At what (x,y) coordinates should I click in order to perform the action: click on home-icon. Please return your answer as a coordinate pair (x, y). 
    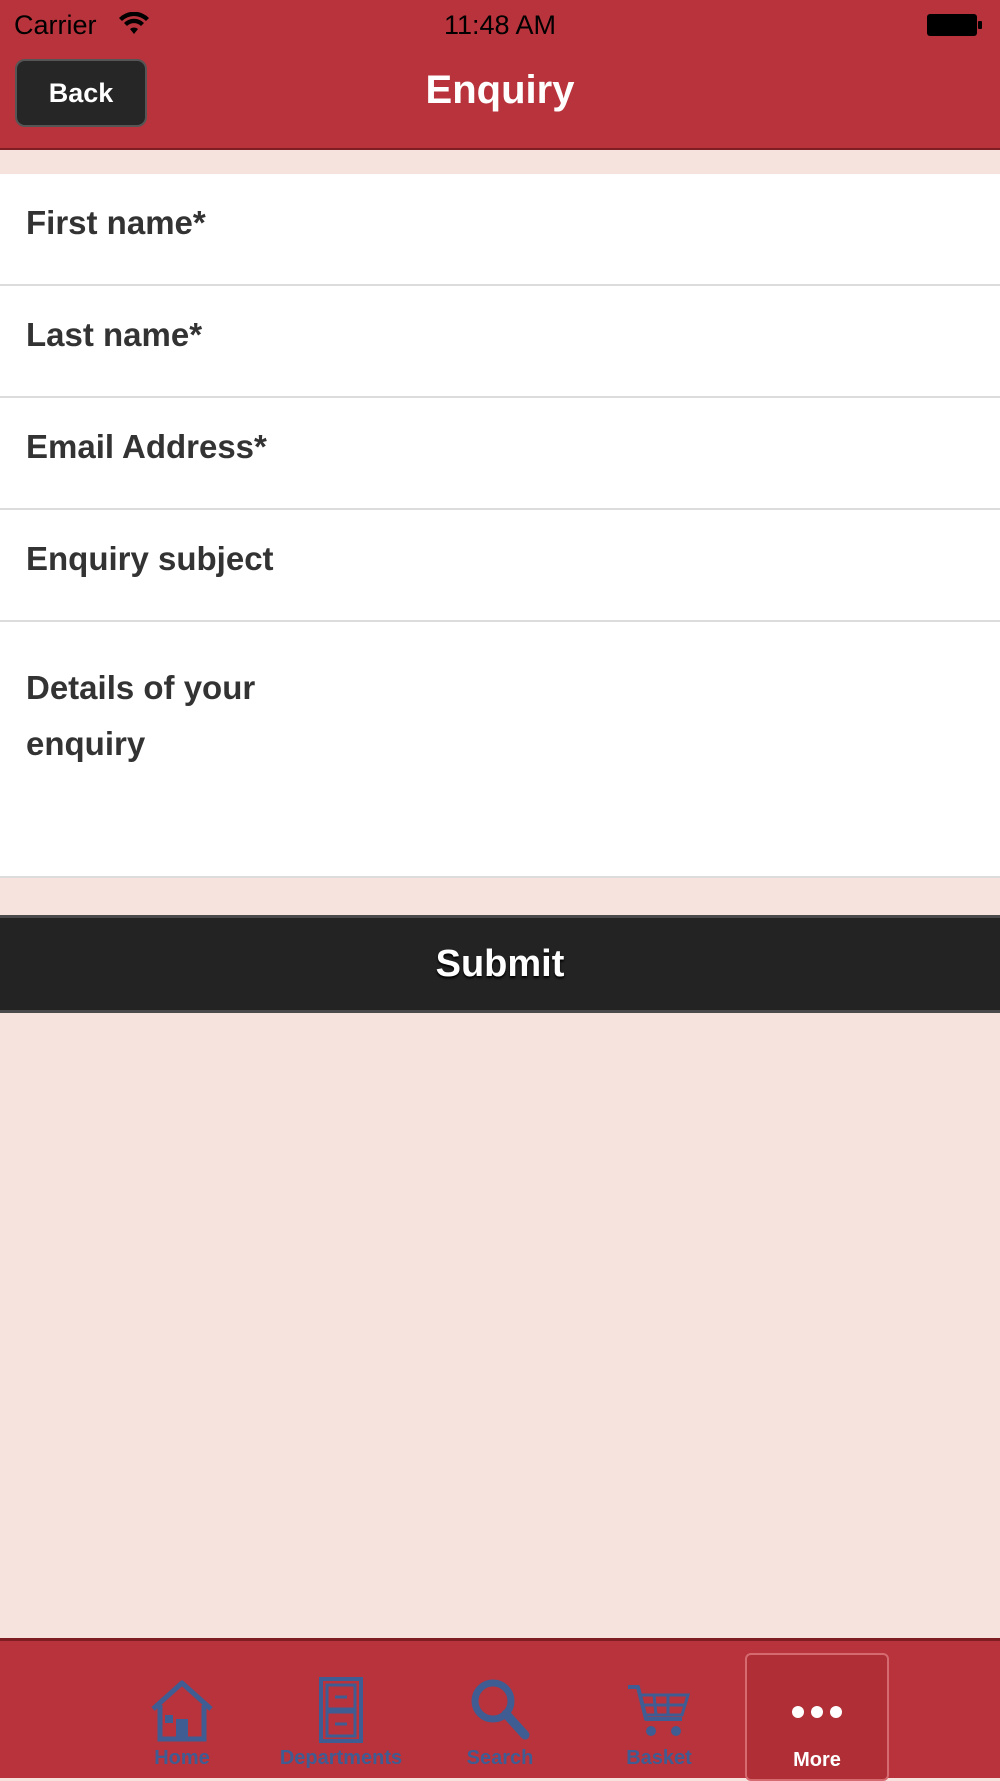
    Looking at the image, I should click on (182, 1711).